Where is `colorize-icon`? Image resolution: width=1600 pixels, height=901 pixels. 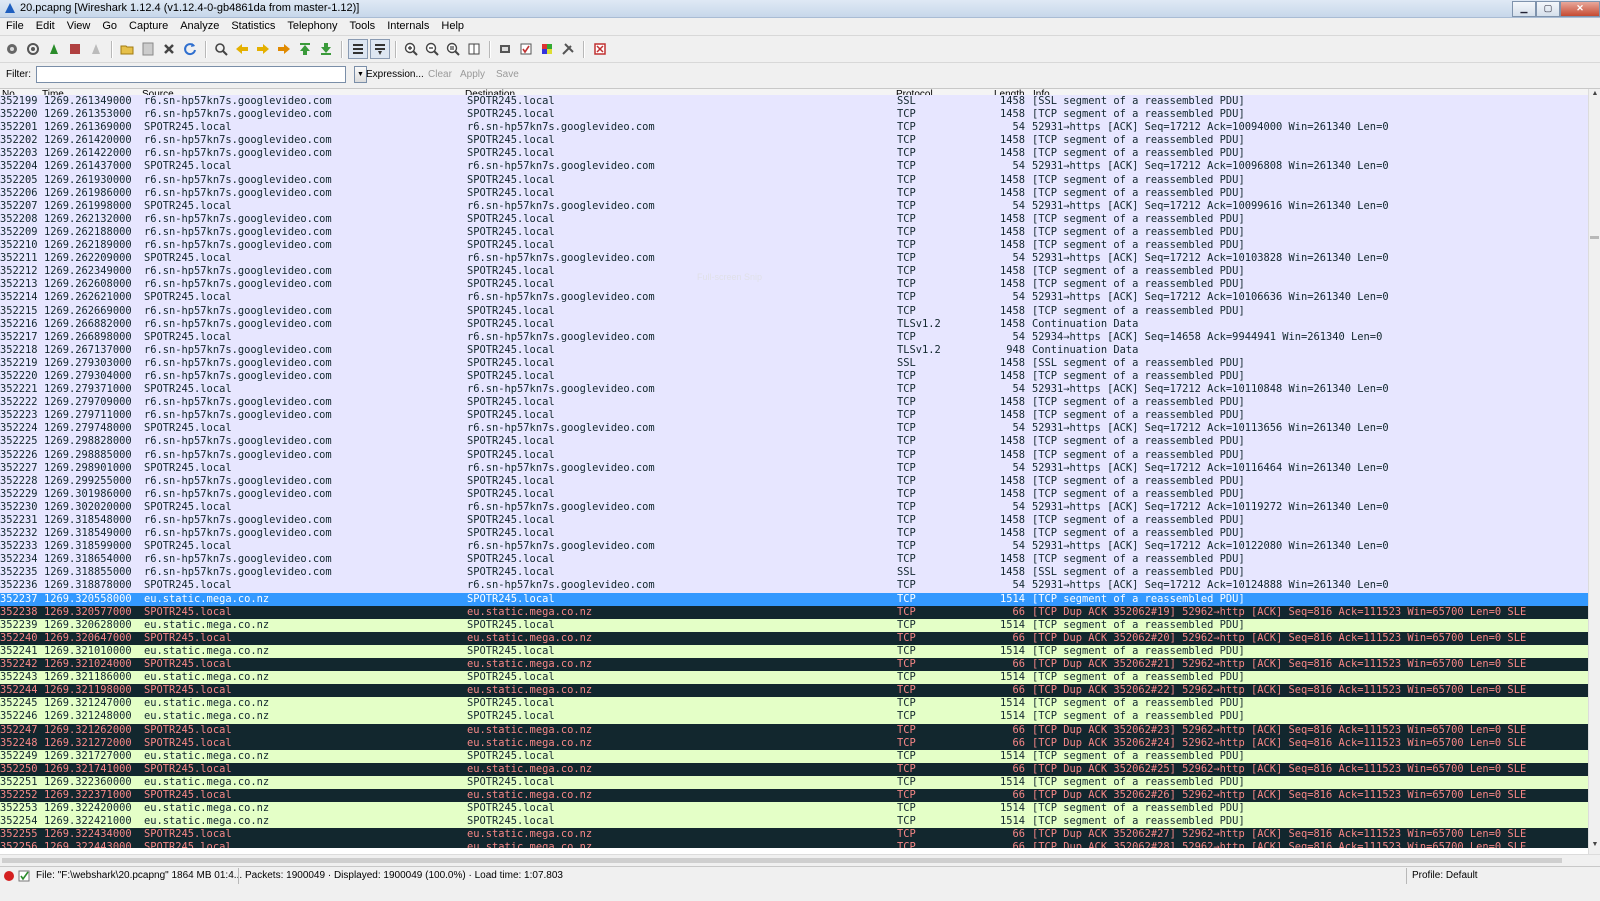 colorize-icon is located at coordinates (358, 49).